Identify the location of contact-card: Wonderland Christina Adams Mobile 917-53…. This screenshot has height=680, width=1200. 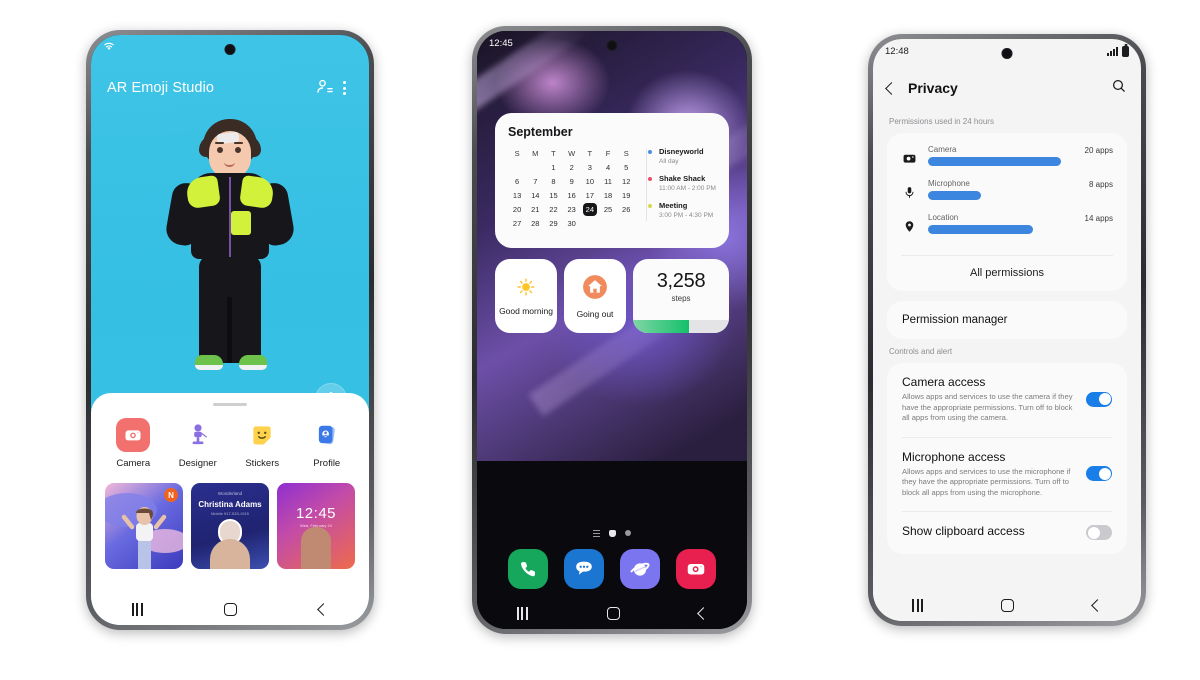
(230, 526).